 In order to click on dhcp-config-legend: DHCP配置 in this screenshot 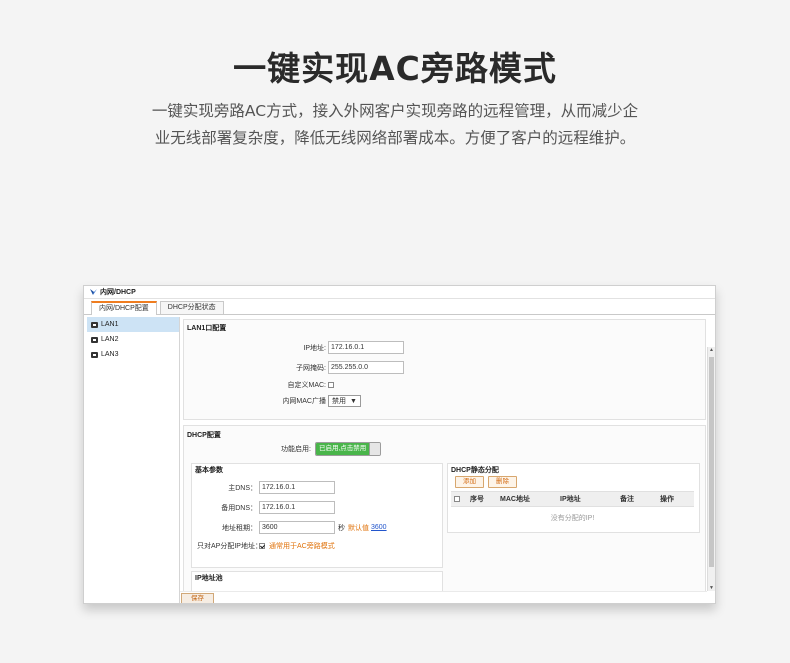, I will do `click(204, 435)`.